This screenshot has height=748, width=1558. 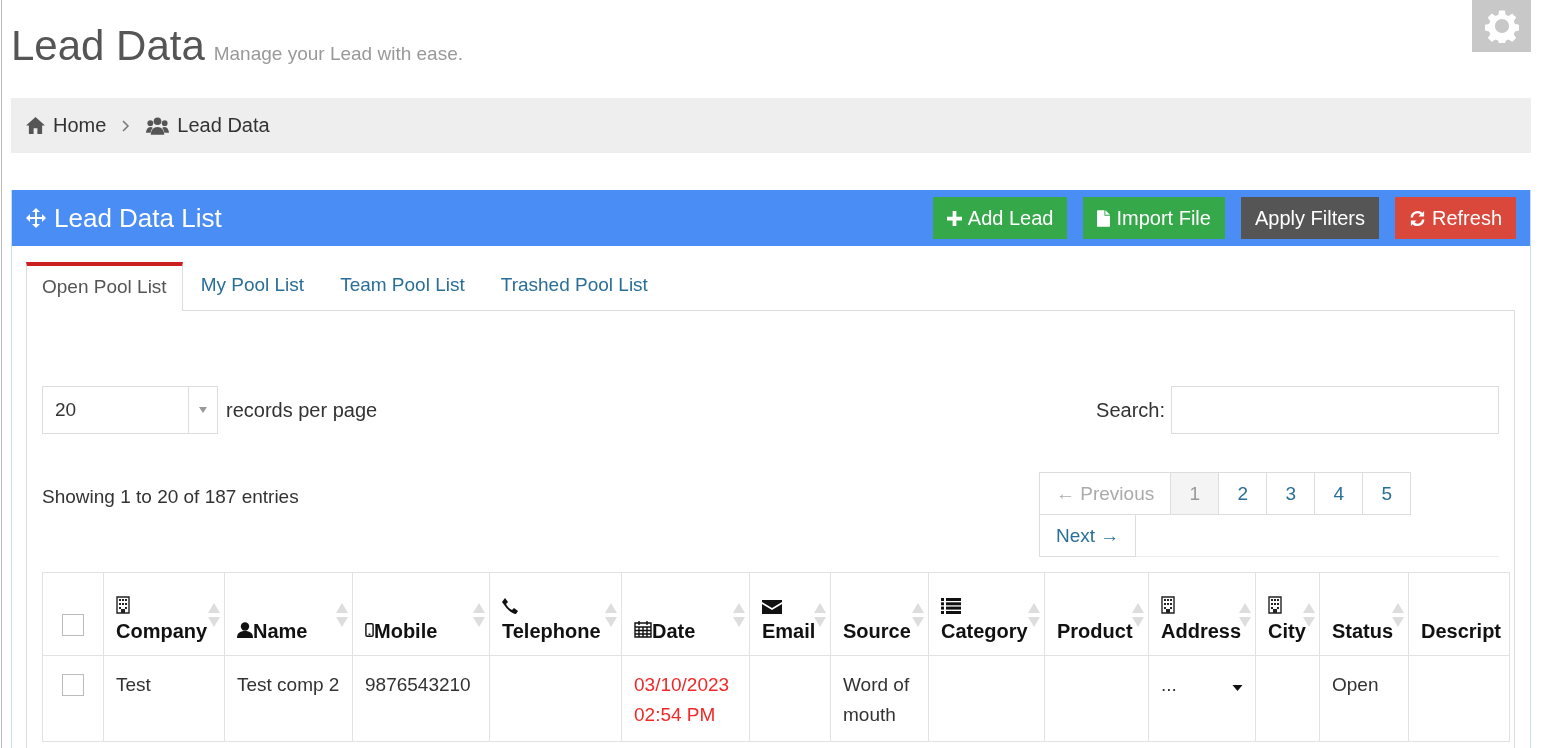 What do you see at coordinates (170, 497) in the screenshot?
I see `entries-info: Showing 1 to 20 of 187 entries` at bounding box center [170, 497].